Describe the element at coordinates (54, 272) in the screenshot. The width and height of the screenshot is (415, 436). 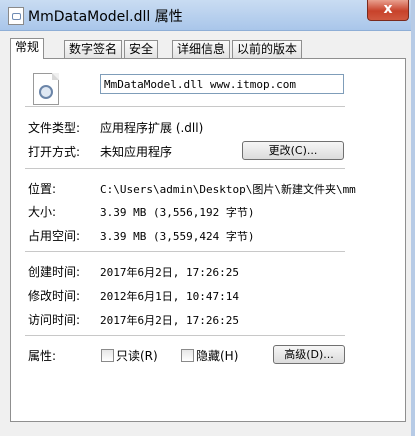
I see `created-label: 创建时间:` at that location.